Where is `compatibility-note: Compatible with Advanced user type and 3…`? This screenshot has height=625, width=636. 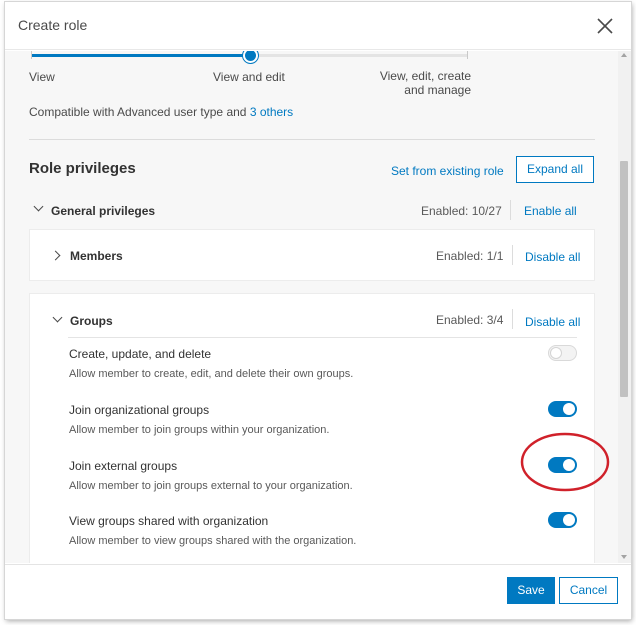 compatibility-note: Compatible with Advanced user type and 3… is located at coordinates (161, 112).